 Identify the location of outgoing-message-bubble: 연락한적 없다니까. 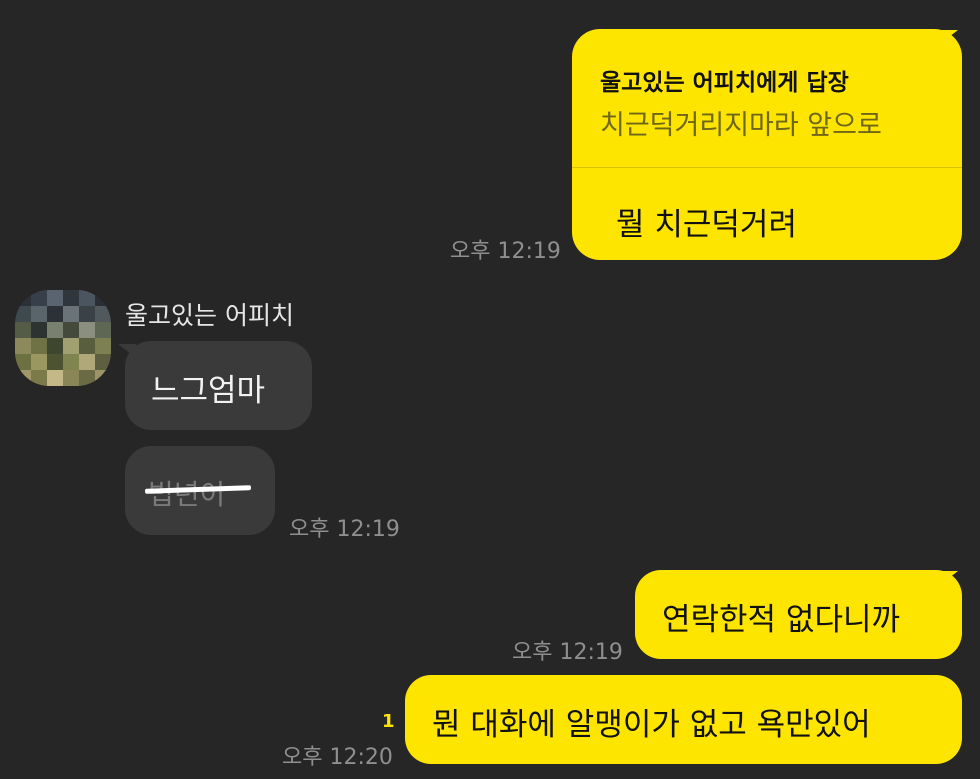
(798, 614).